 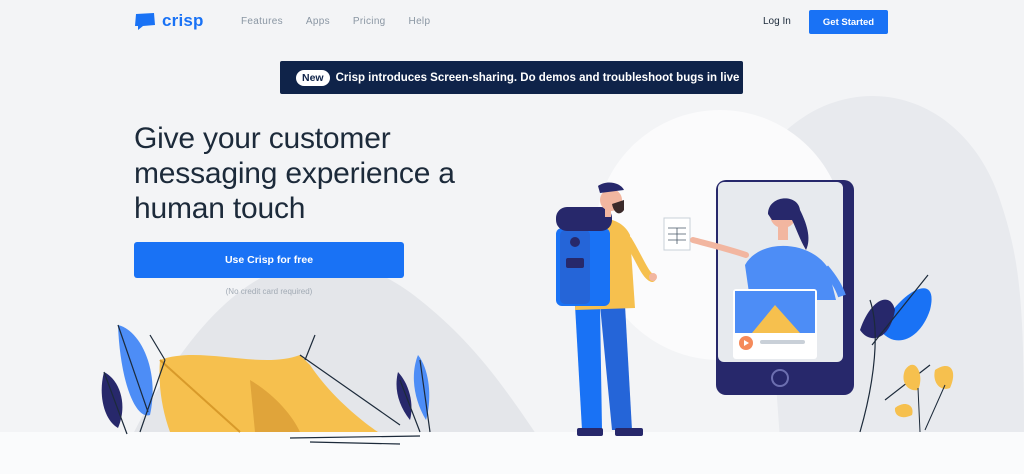 What do you see at coordinates (677, 234) in the screenshot?
I see `floating-note-icon` at bounding box center [677, 234].